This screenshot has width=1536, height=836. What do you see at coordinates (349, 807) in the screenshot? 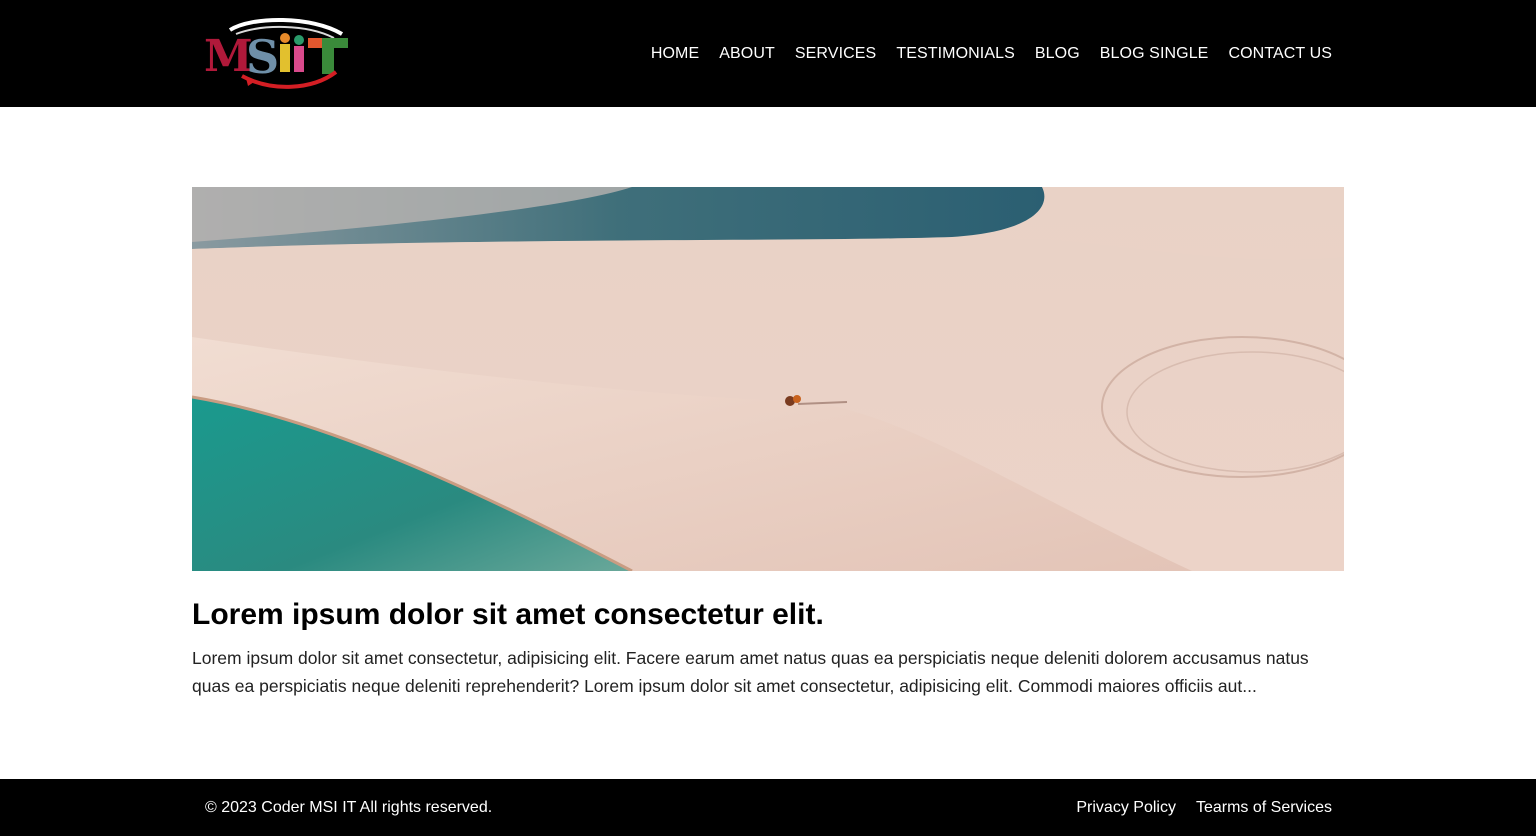
I see `copyright-text: © 2023 Coder MSI IT All rights reserved.` at bounding box center [349, 807].